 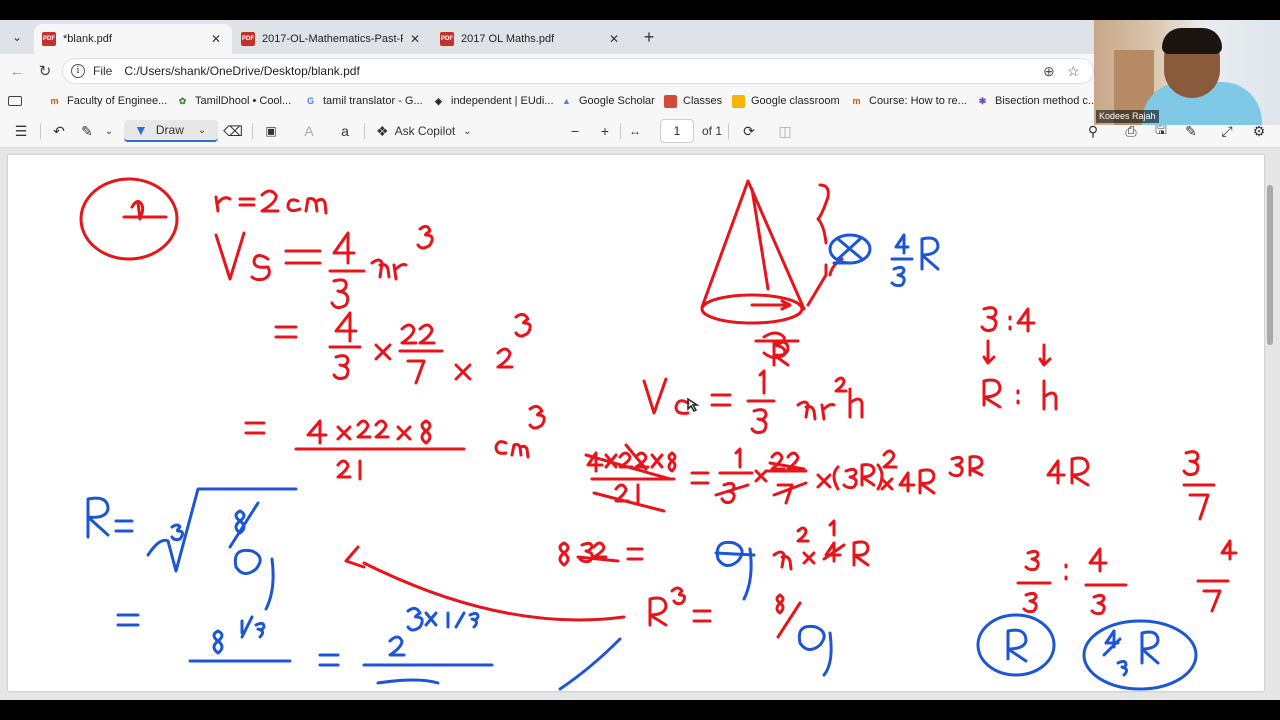 I want to click on independent-icon: ◈, so click(x=438, y=100).